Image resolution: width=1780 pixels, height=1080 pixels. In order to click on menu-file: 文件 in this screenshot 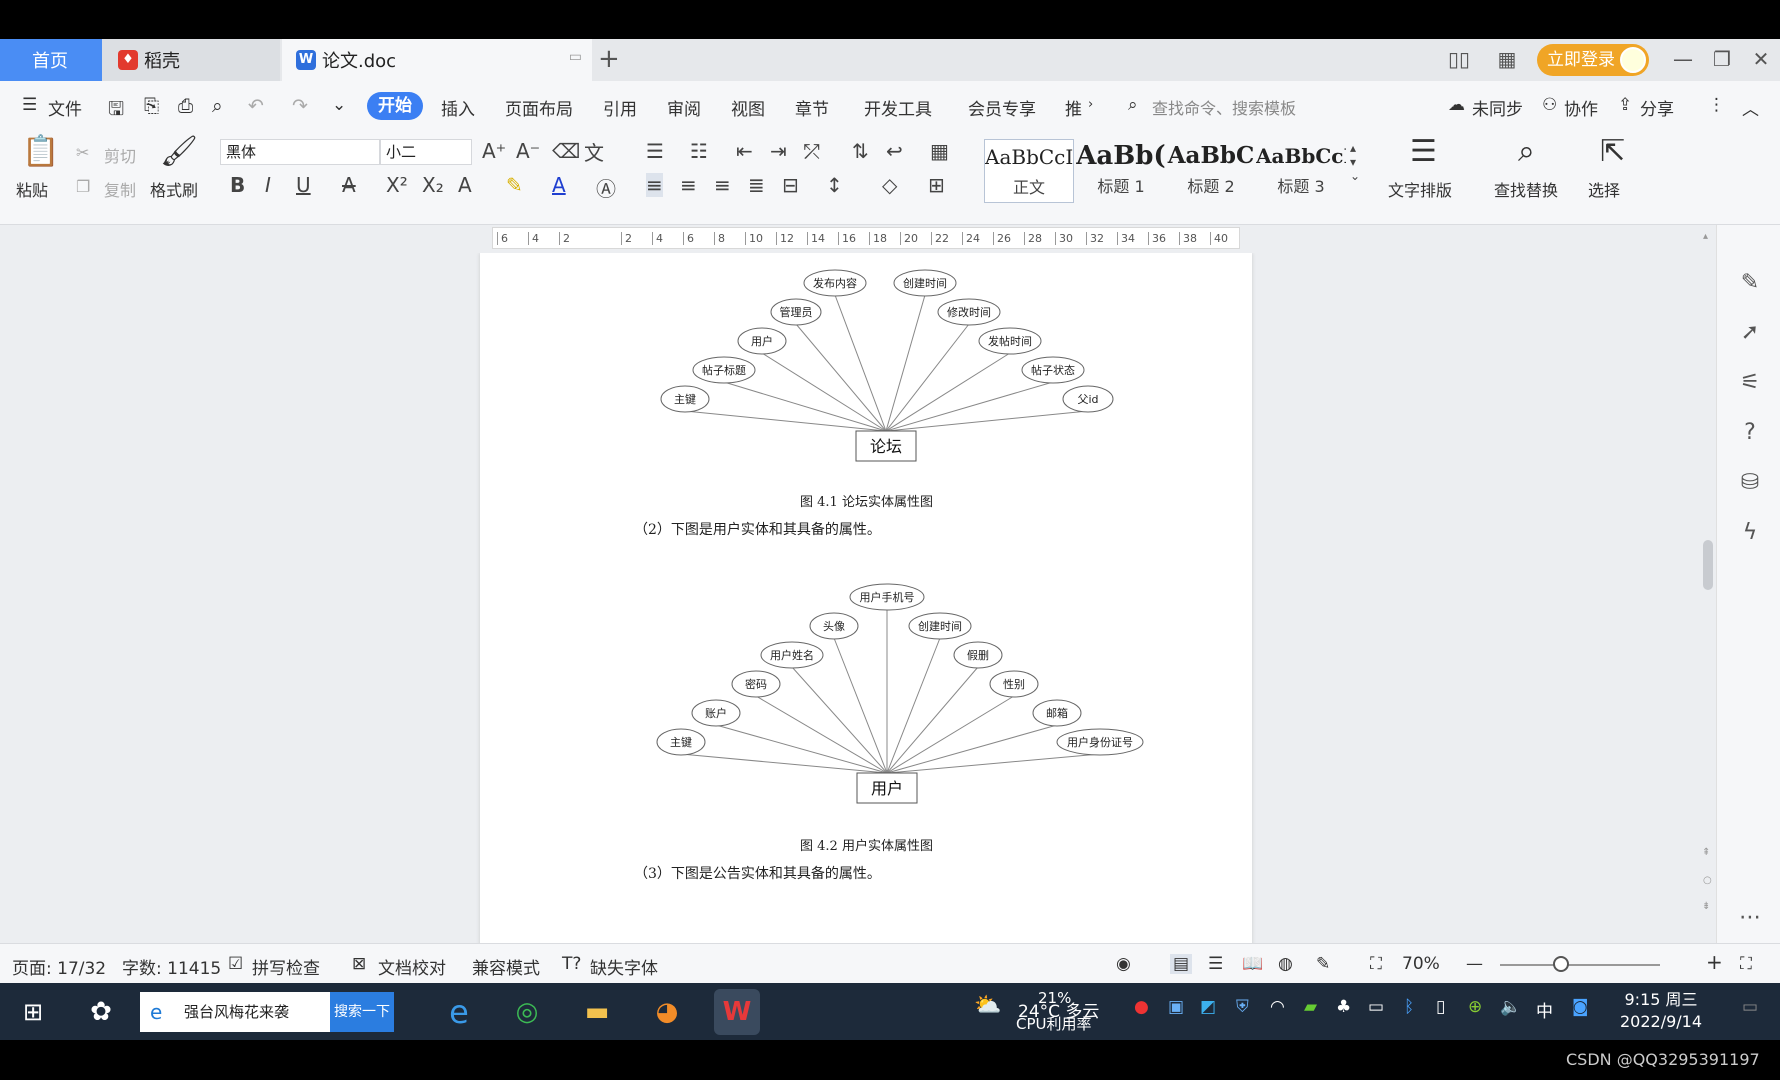, I will do `click(65, 107)`.